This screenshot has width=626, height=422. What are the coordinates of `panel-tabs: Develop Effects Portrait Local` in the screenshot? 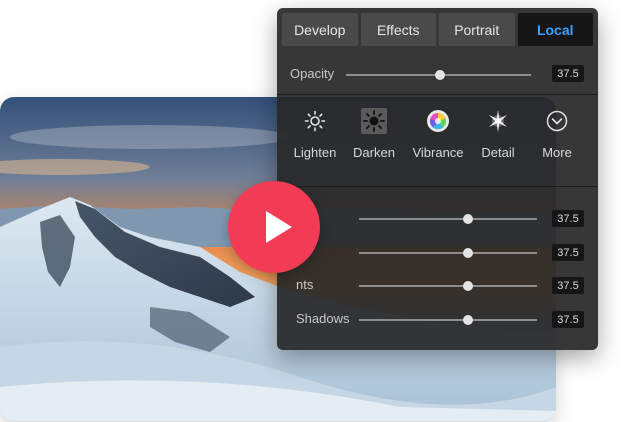 It's located at (437, 29).